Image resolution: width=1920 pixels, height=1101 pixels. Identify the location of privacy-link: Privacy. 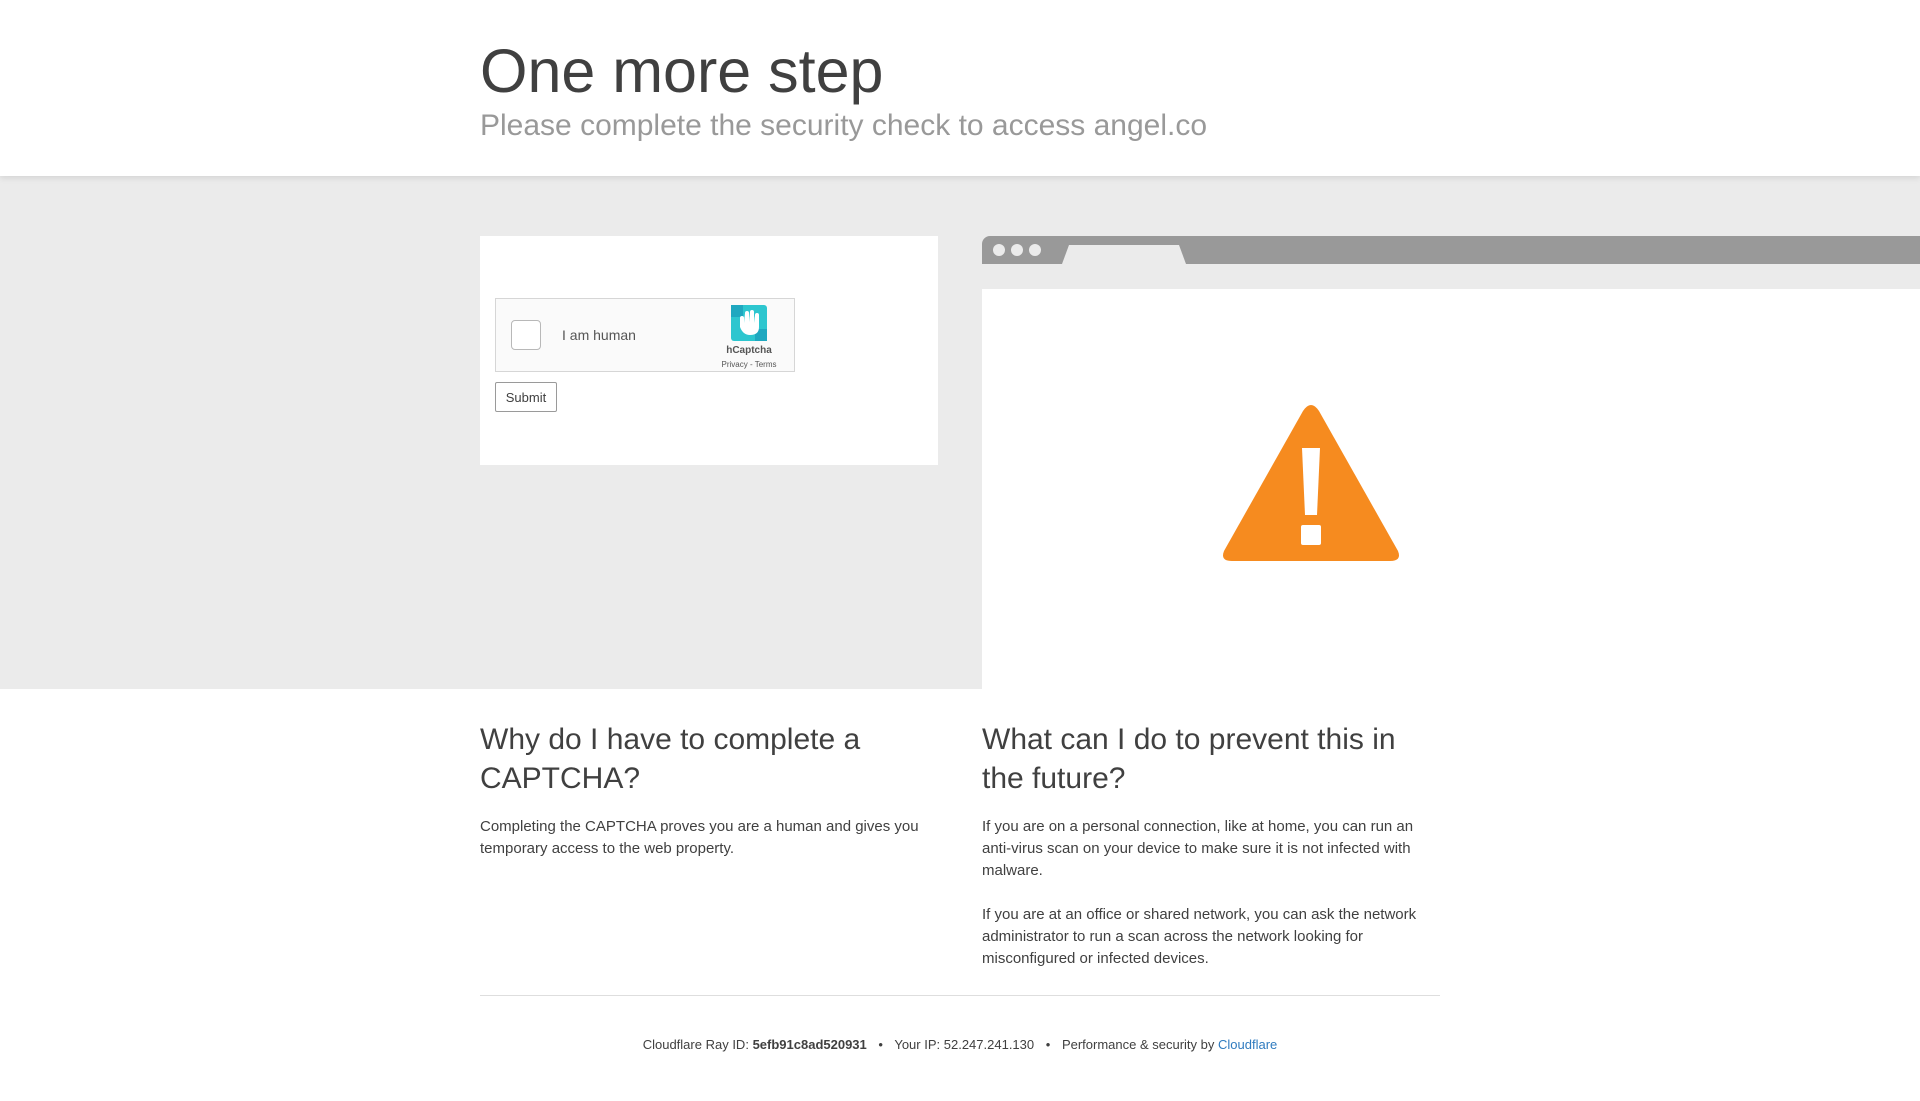
(735, 364).